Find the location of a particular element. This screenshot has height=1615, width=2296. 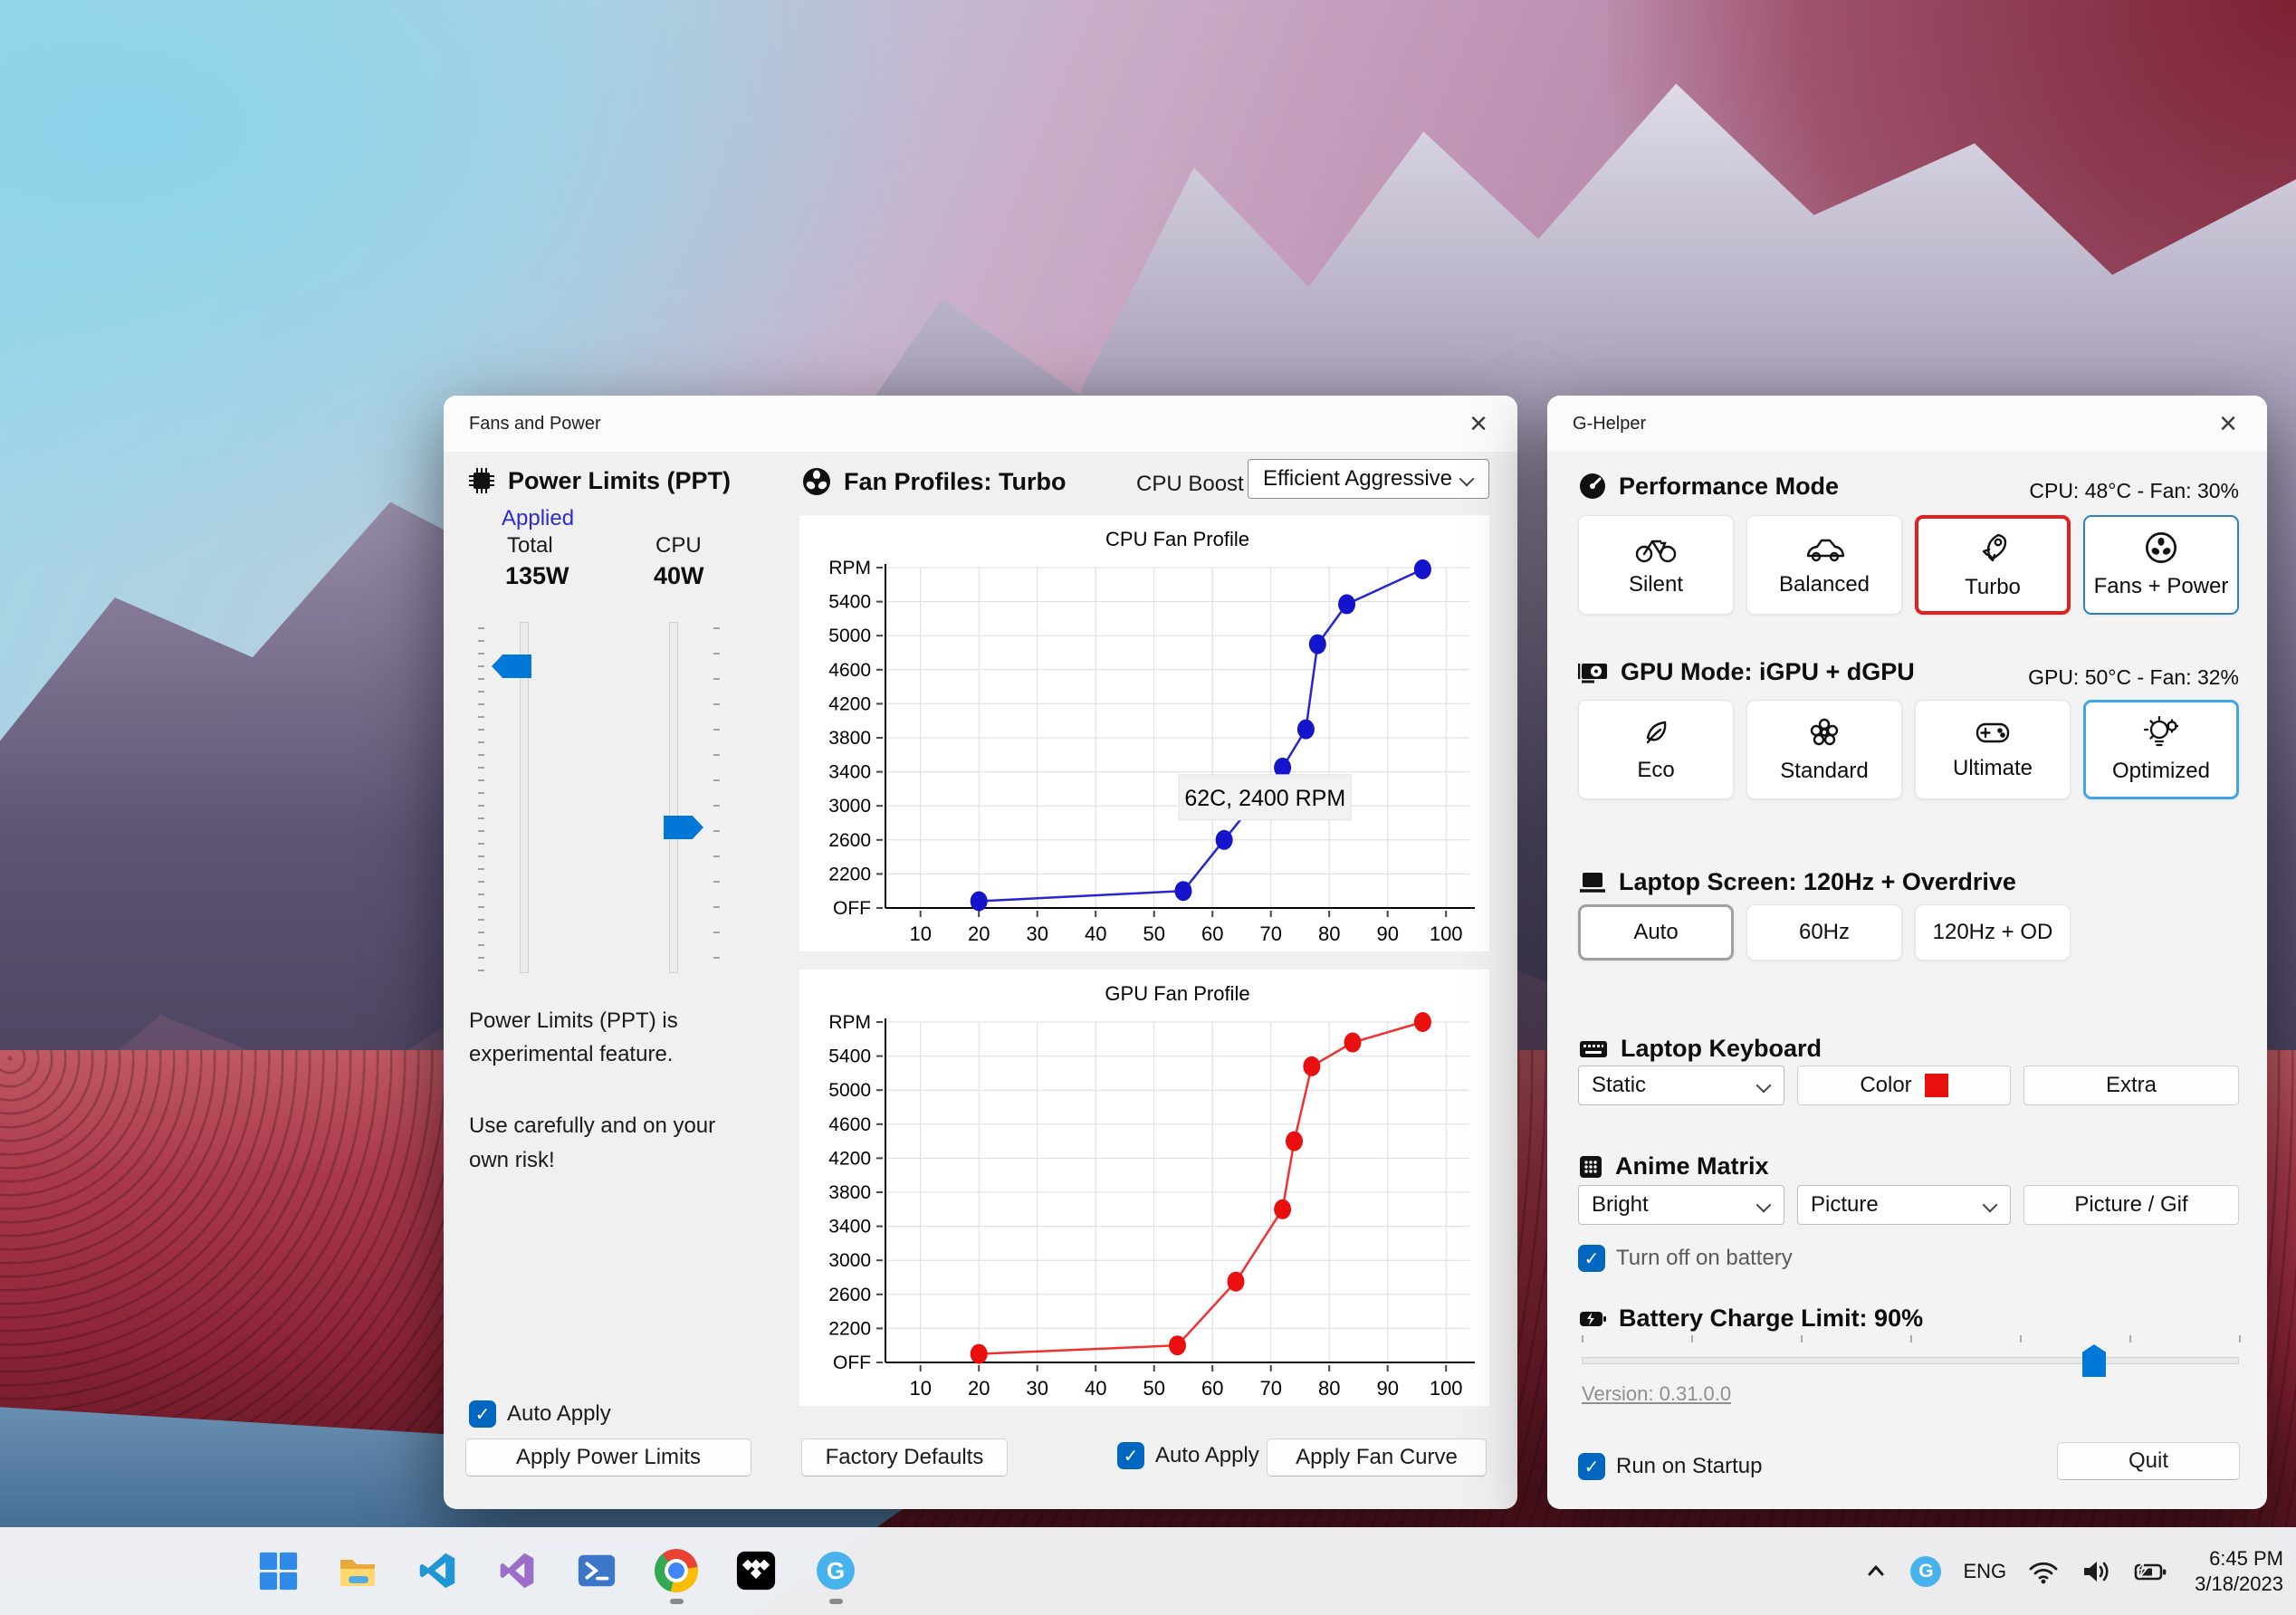

chevron-up-icon is located at coordinates (1876, 1571).